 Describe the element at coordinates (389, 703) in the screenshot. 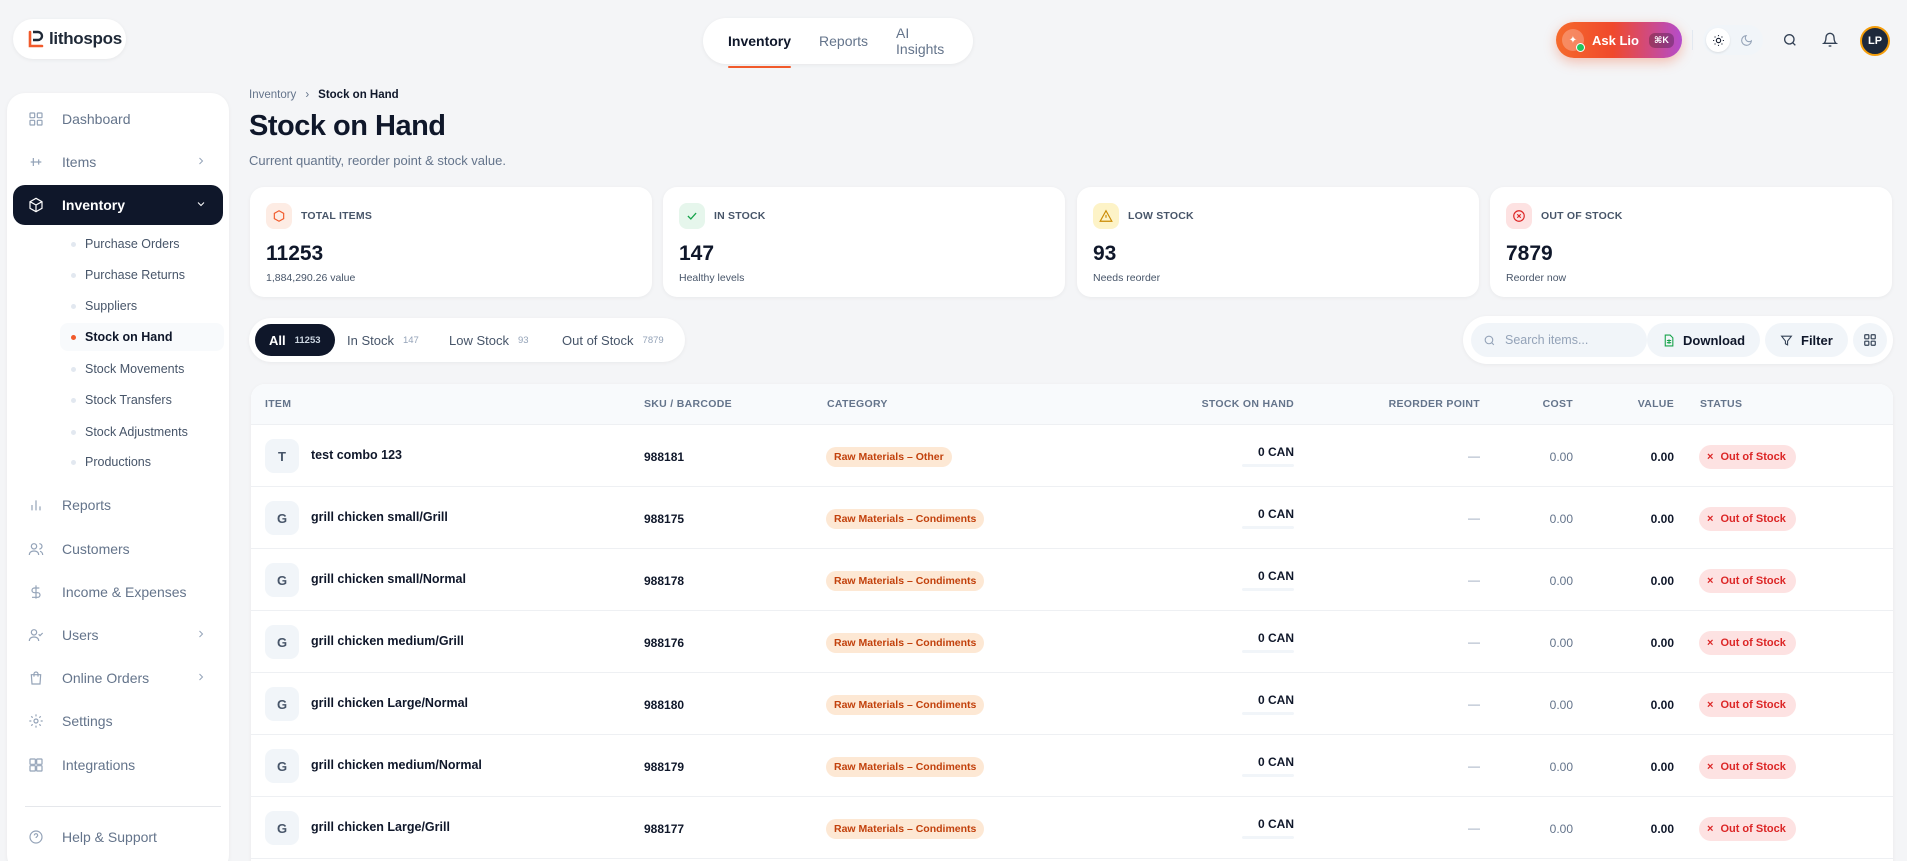

I see `item-name: grill chicken Large/Normal` at that location.